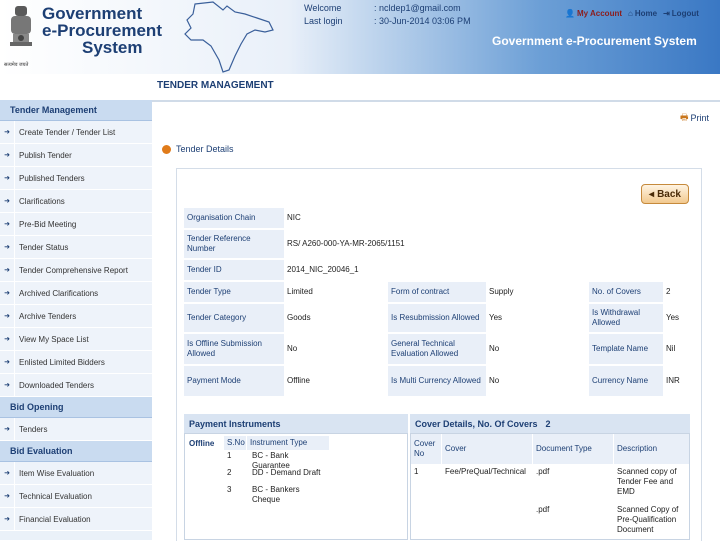 The height and width of the screenshot is (541, 720). What do you see at coordinates (626, 318) in the screenshot?
I see `withdrawal-label: Is Withdrawal Allowed` at bounding box center [626, 318].